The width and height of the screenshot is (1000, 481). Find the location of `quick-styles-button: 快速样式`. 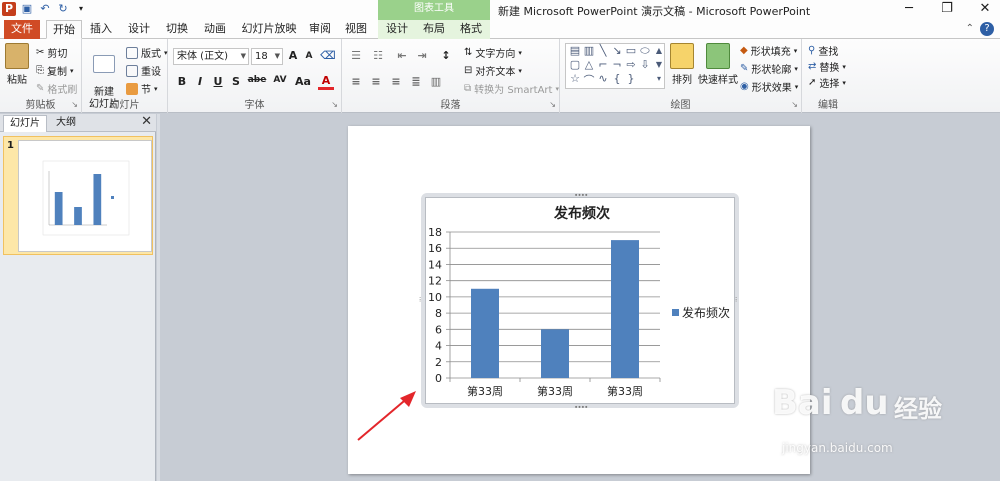

quick-styles-button: 快速样式 is located at coordinates (718, 64).